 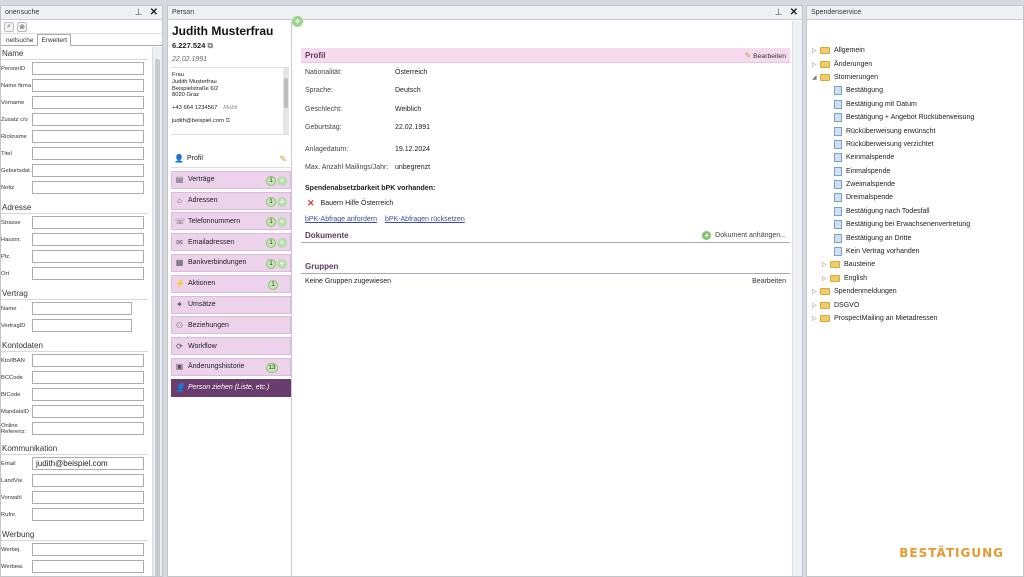 I want to click on copy-icon: ⧉, so click(x=209, y=45).